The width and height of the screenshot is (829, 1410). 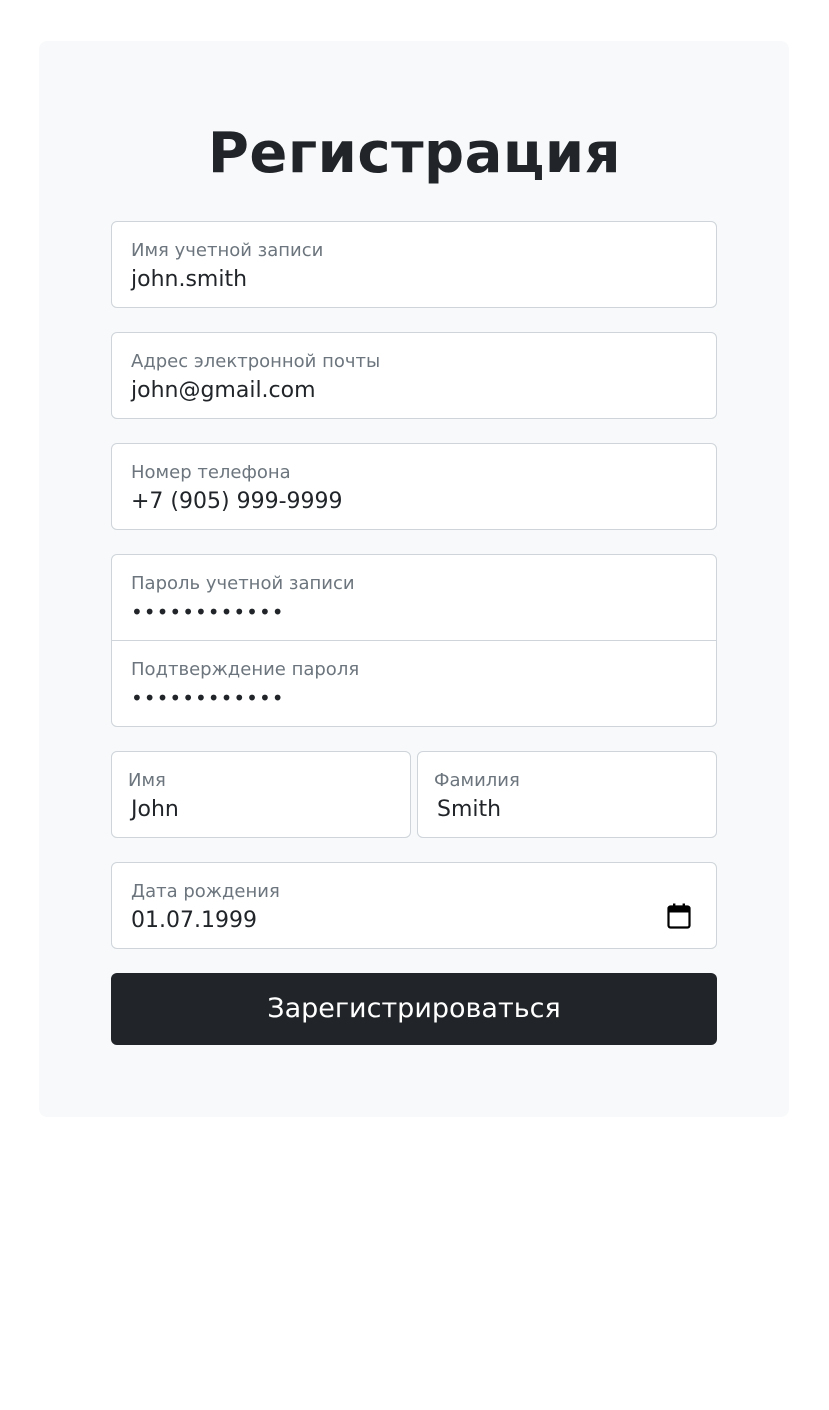 What do you see at coordinates (414, 1009) in the screenshot?
I see `register-button: Зарегистрироваться` at bounding box center [414, 1009].